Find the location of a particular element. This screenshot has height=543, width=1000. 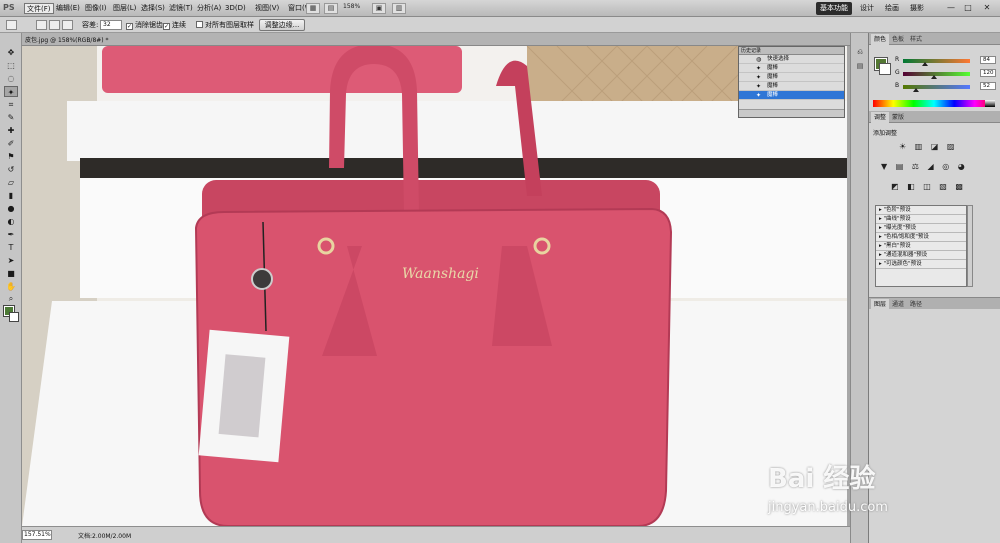

contiguous-checkbox: ✓ 连续 is located at coordinates (174, 25).